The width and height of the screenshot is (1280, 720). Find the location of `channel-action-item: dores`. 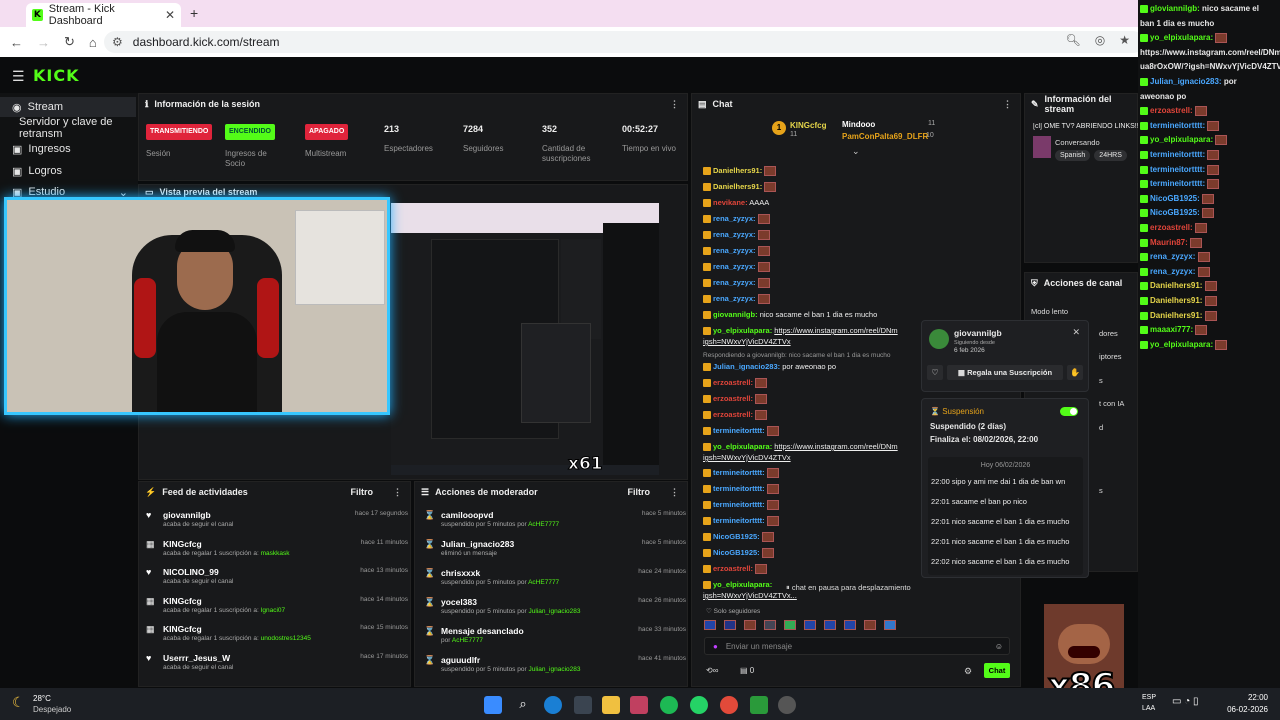

channel-action-item: dores is located at coordinates (1108, 333).